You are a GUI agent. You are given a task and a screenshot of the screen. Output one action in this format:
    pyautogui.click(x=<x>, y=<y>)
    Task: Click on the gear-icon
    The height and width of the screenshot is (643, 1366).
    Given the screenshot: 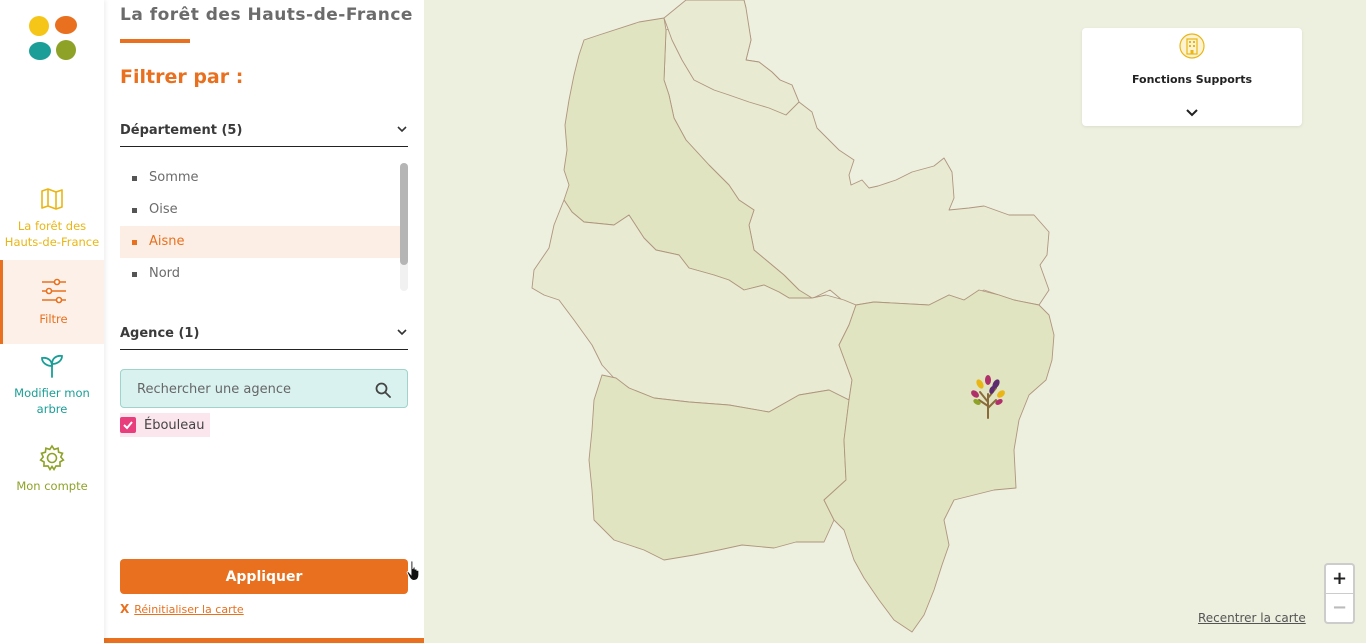 What is the action you would take?
    pyautogui.click(x=52, y=458)
    